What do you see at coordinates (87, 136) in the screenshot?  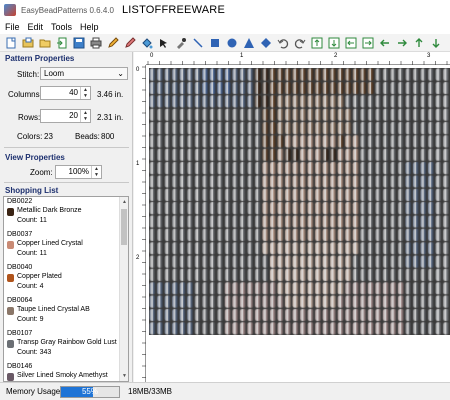 I see `beads-label: Beads:` at bounding box center [87, 136].